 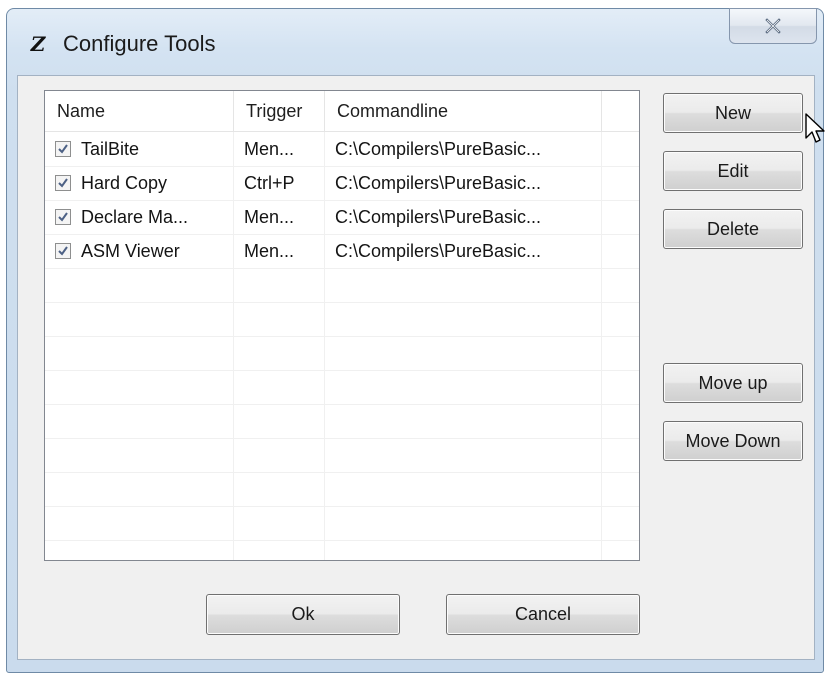 I want to click on column-header-trigger: Trigger, so click(x=279, y=111).